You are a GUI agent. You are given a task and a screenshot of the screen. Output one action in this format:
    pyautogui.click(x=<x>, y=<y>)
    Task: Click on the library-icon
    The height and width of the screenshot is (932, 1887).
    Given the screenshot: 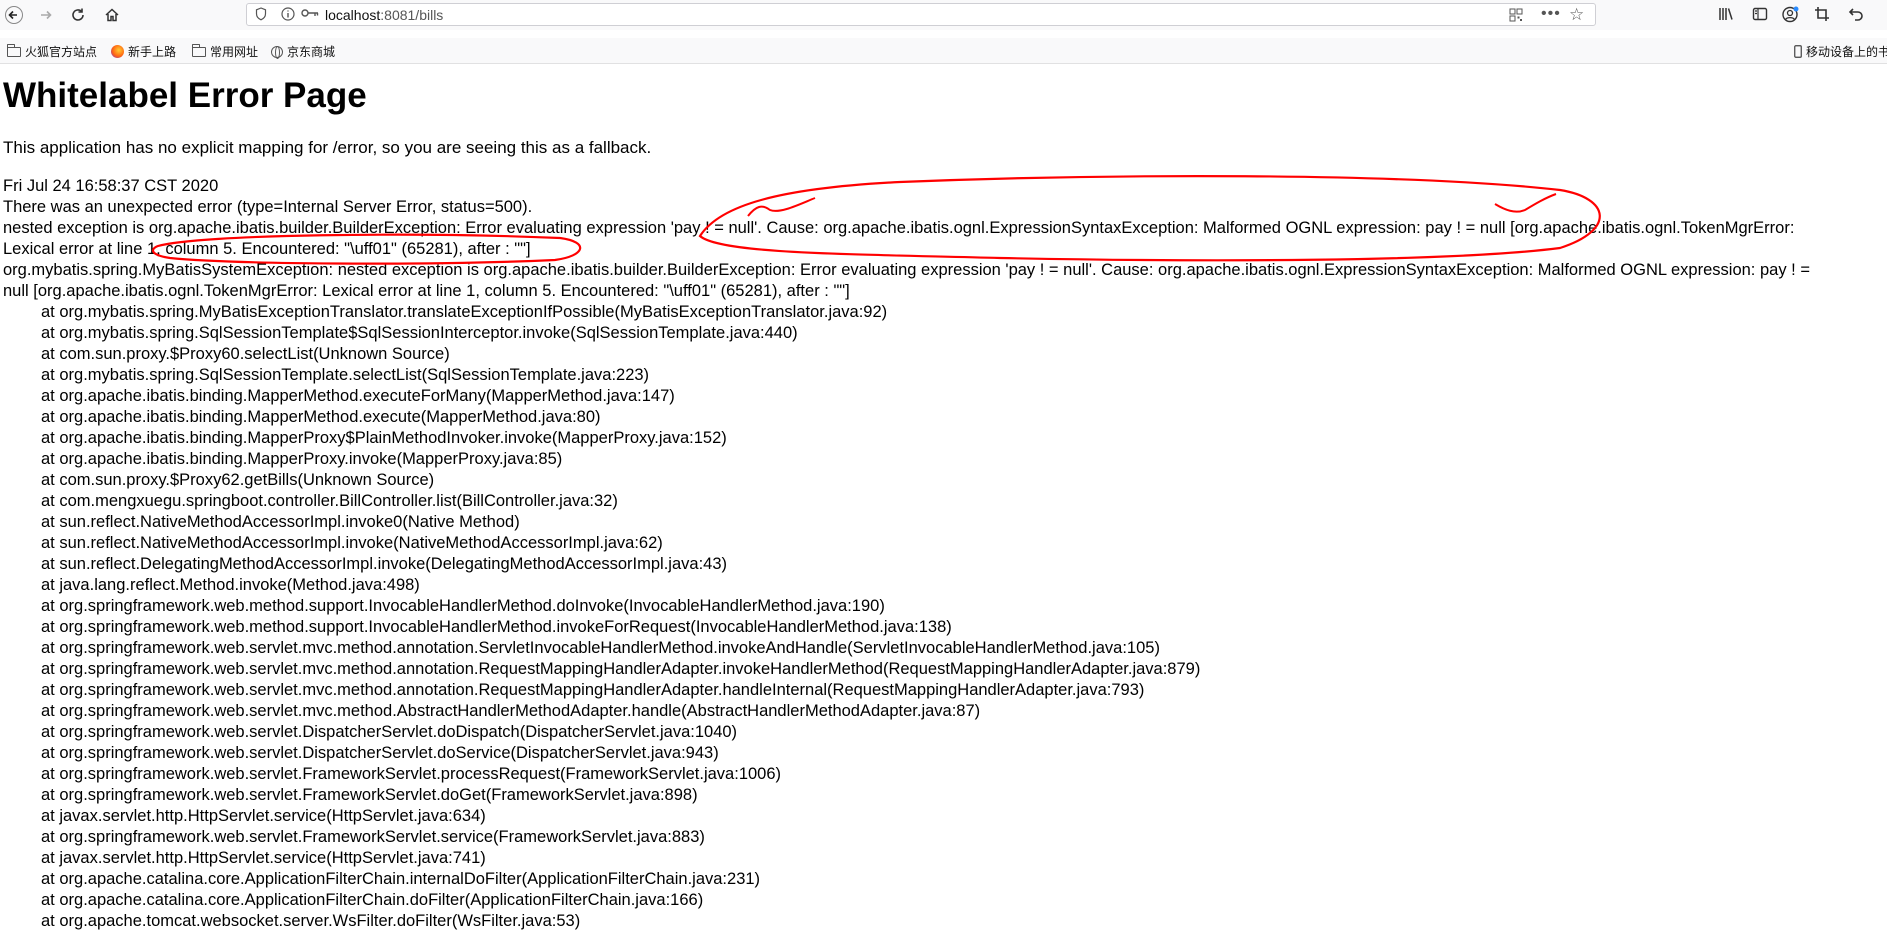 What is the action you would take?
    pyautogui.click(x=1726, y=16)
    